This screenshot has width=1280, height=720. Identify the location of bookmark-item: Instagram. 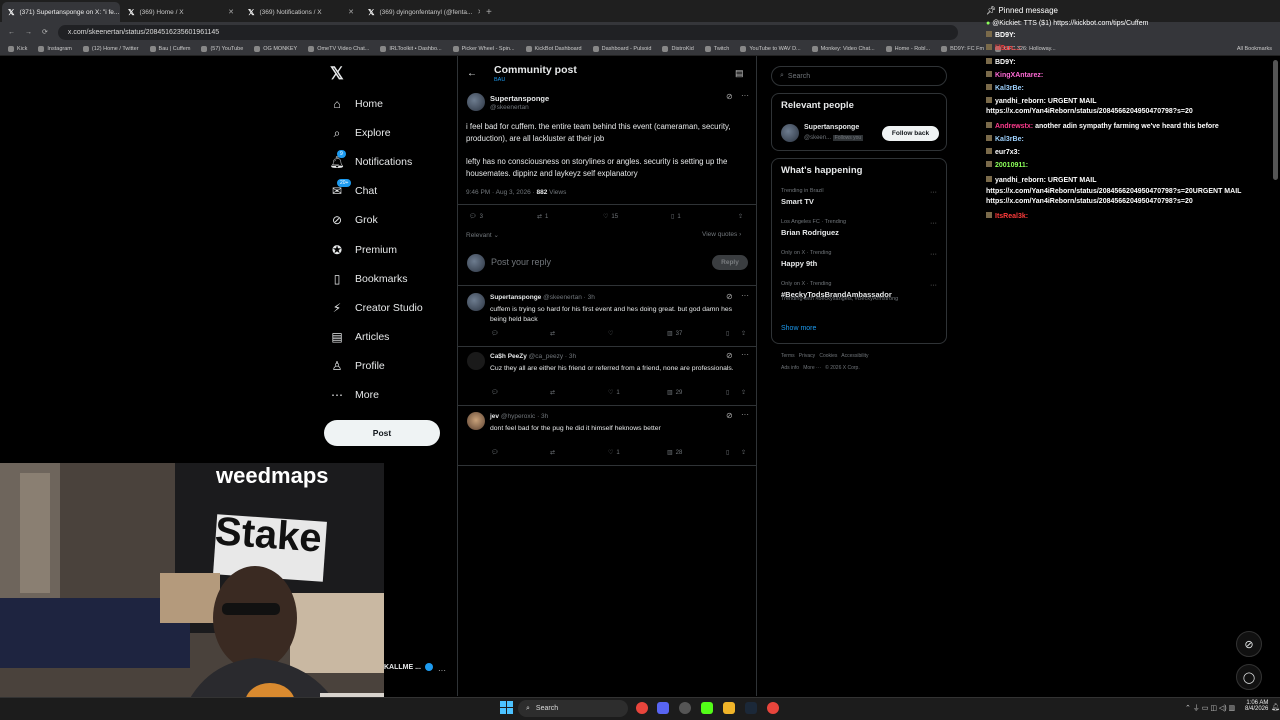
(55, 48).